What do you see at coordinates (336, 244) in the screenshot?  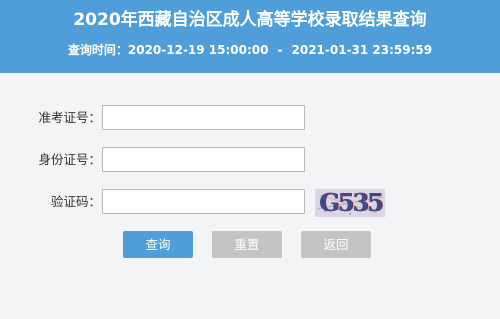 I see `back-button: 返回` at bounding box center [336, 244].